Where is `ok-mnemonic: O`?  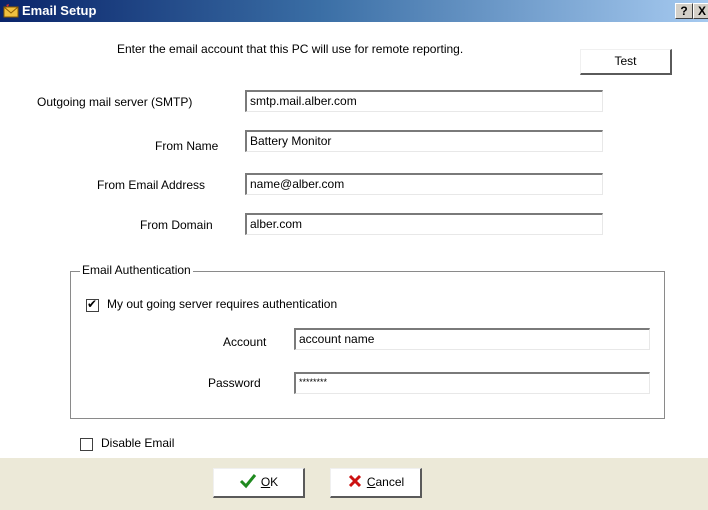
ok-mnemonic: O is located at coordinates (265, 482).